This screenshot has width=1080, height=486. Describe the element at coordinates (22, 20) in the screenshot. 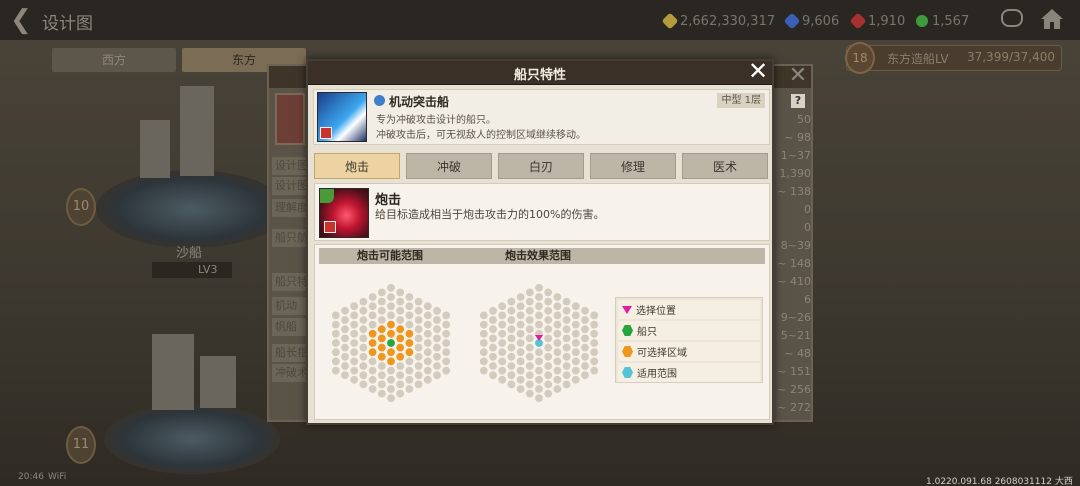

I see `back-arrow-icon: ❮` at that location.